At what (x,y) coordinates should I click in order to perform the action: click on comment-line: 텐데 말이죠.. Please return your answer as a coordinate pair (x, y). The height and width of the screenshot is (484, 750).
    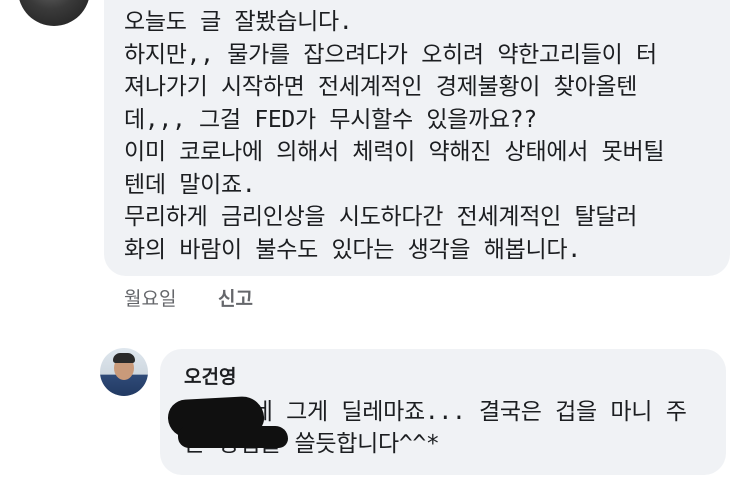
    Looking at the image, I should click on (190, 184).